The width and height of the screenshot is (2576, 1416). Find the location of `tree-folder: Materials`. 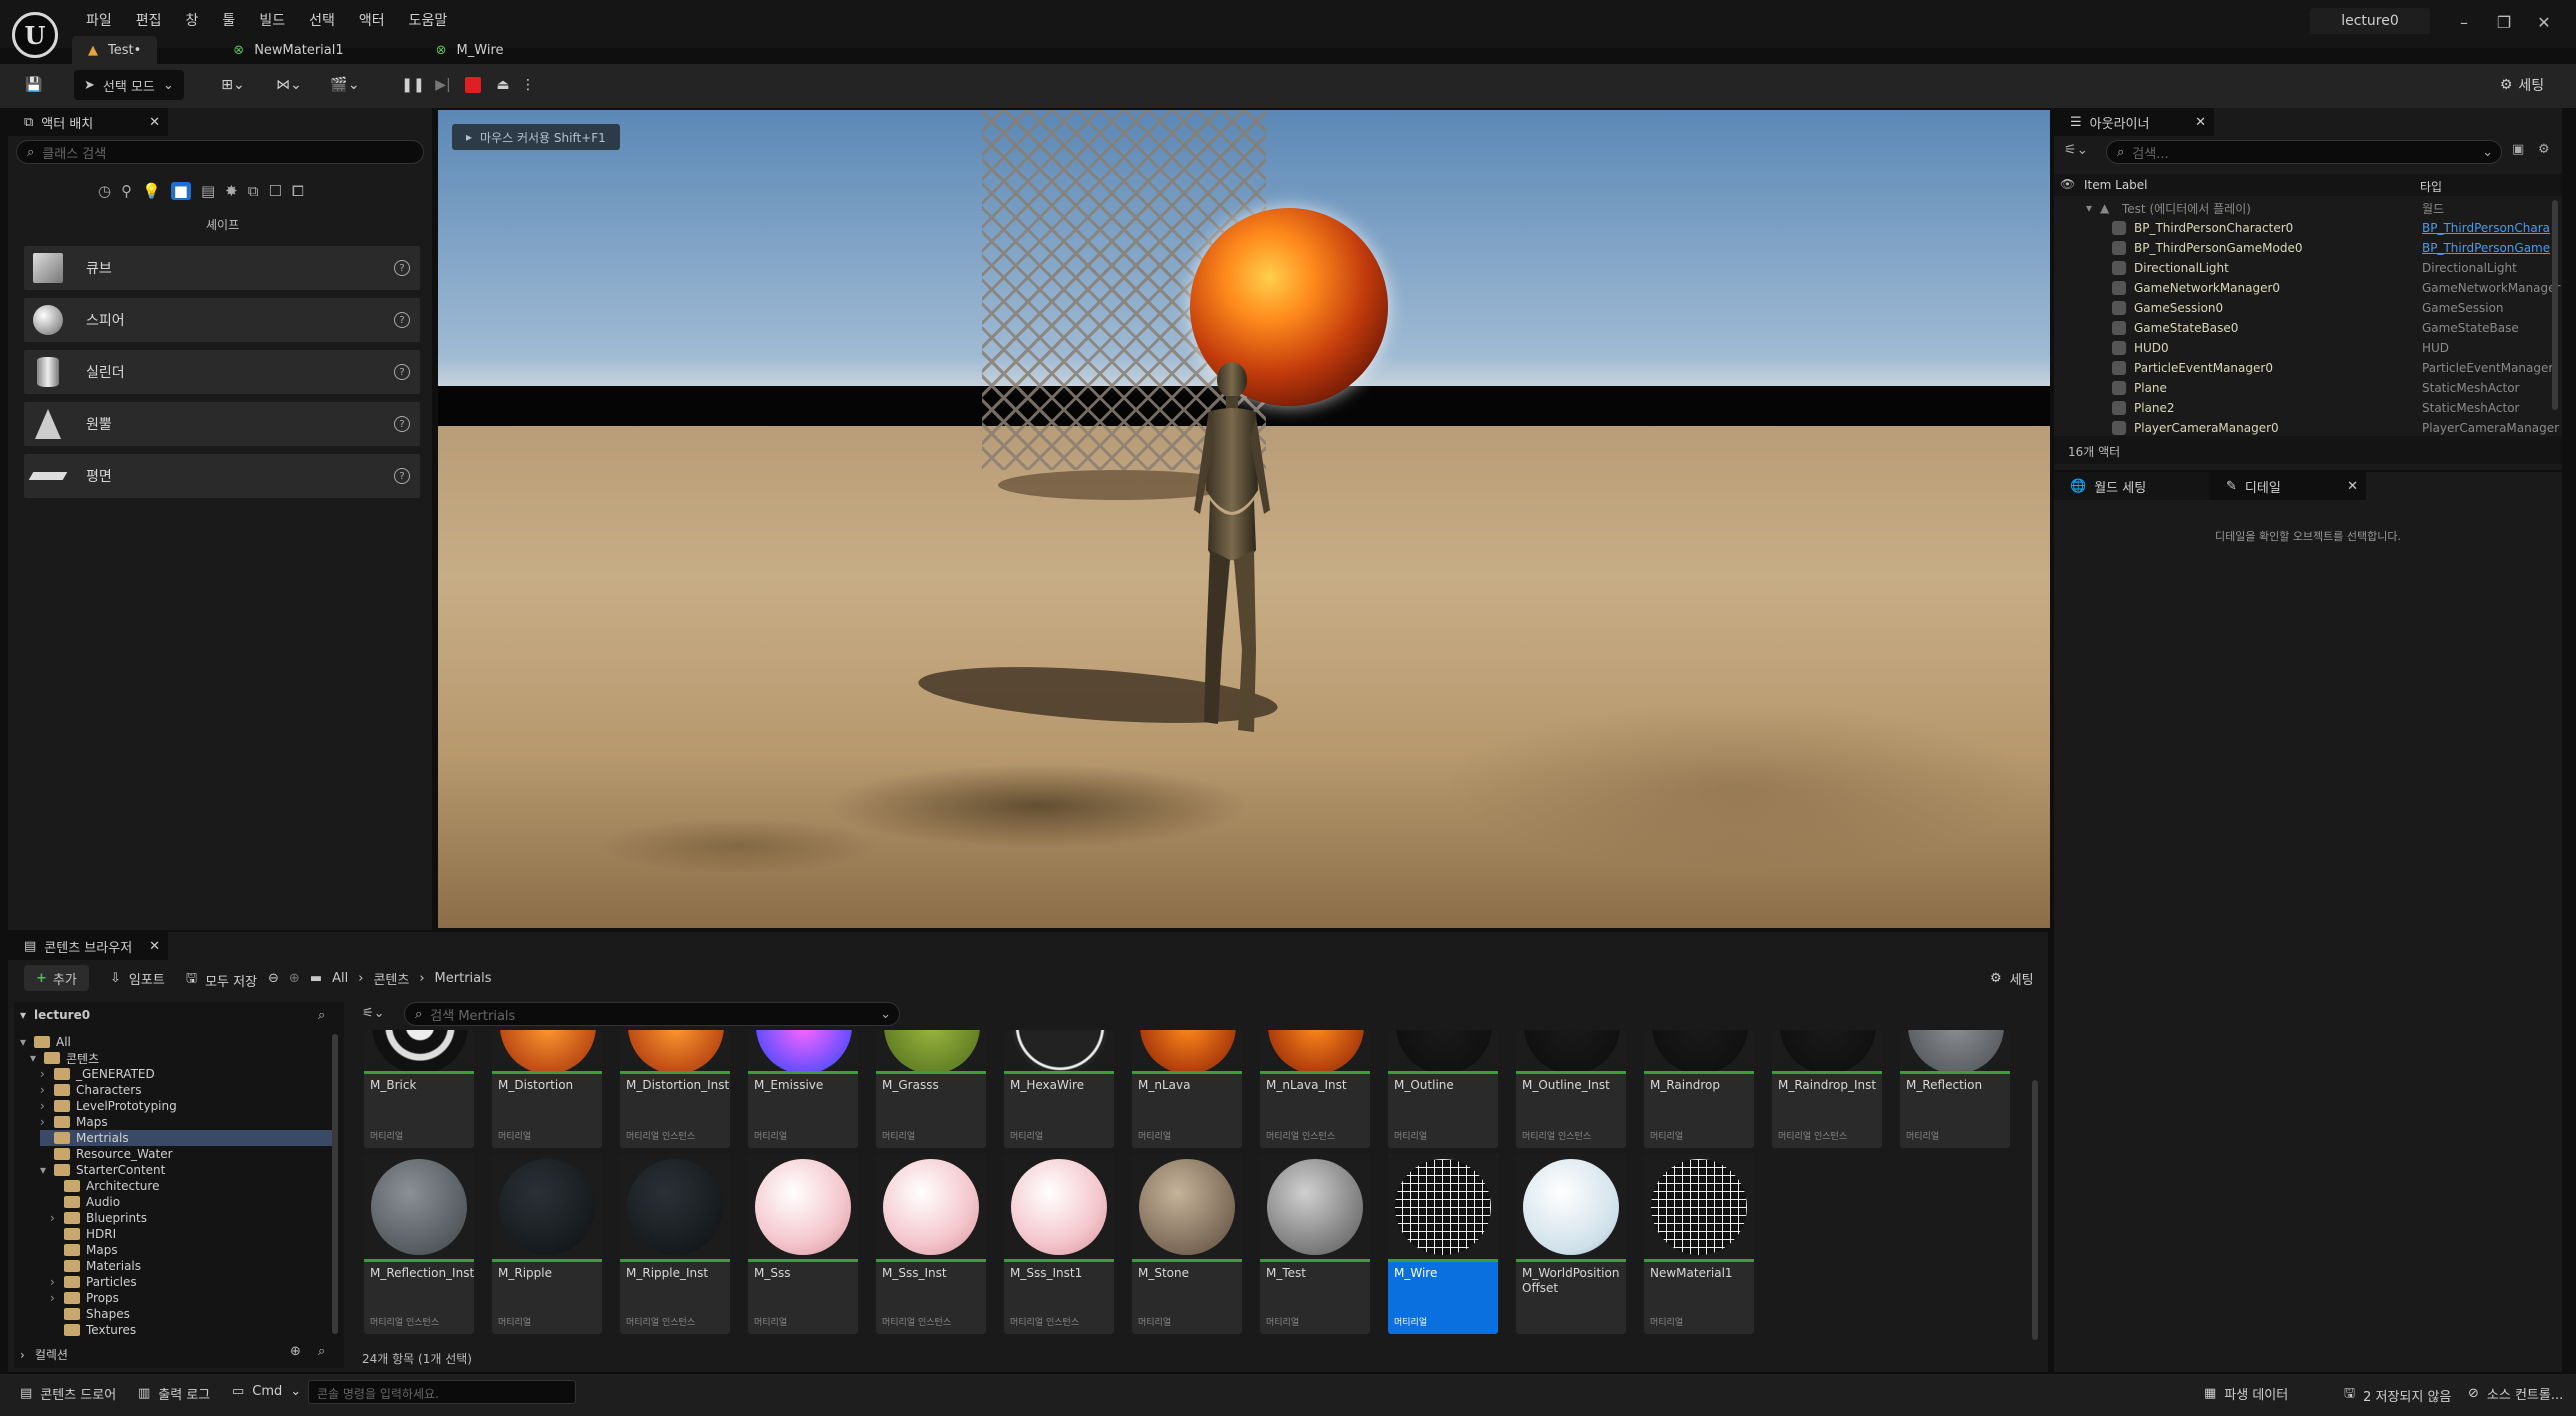

tree-folder: Materials is located at coordinates (95, 1266).